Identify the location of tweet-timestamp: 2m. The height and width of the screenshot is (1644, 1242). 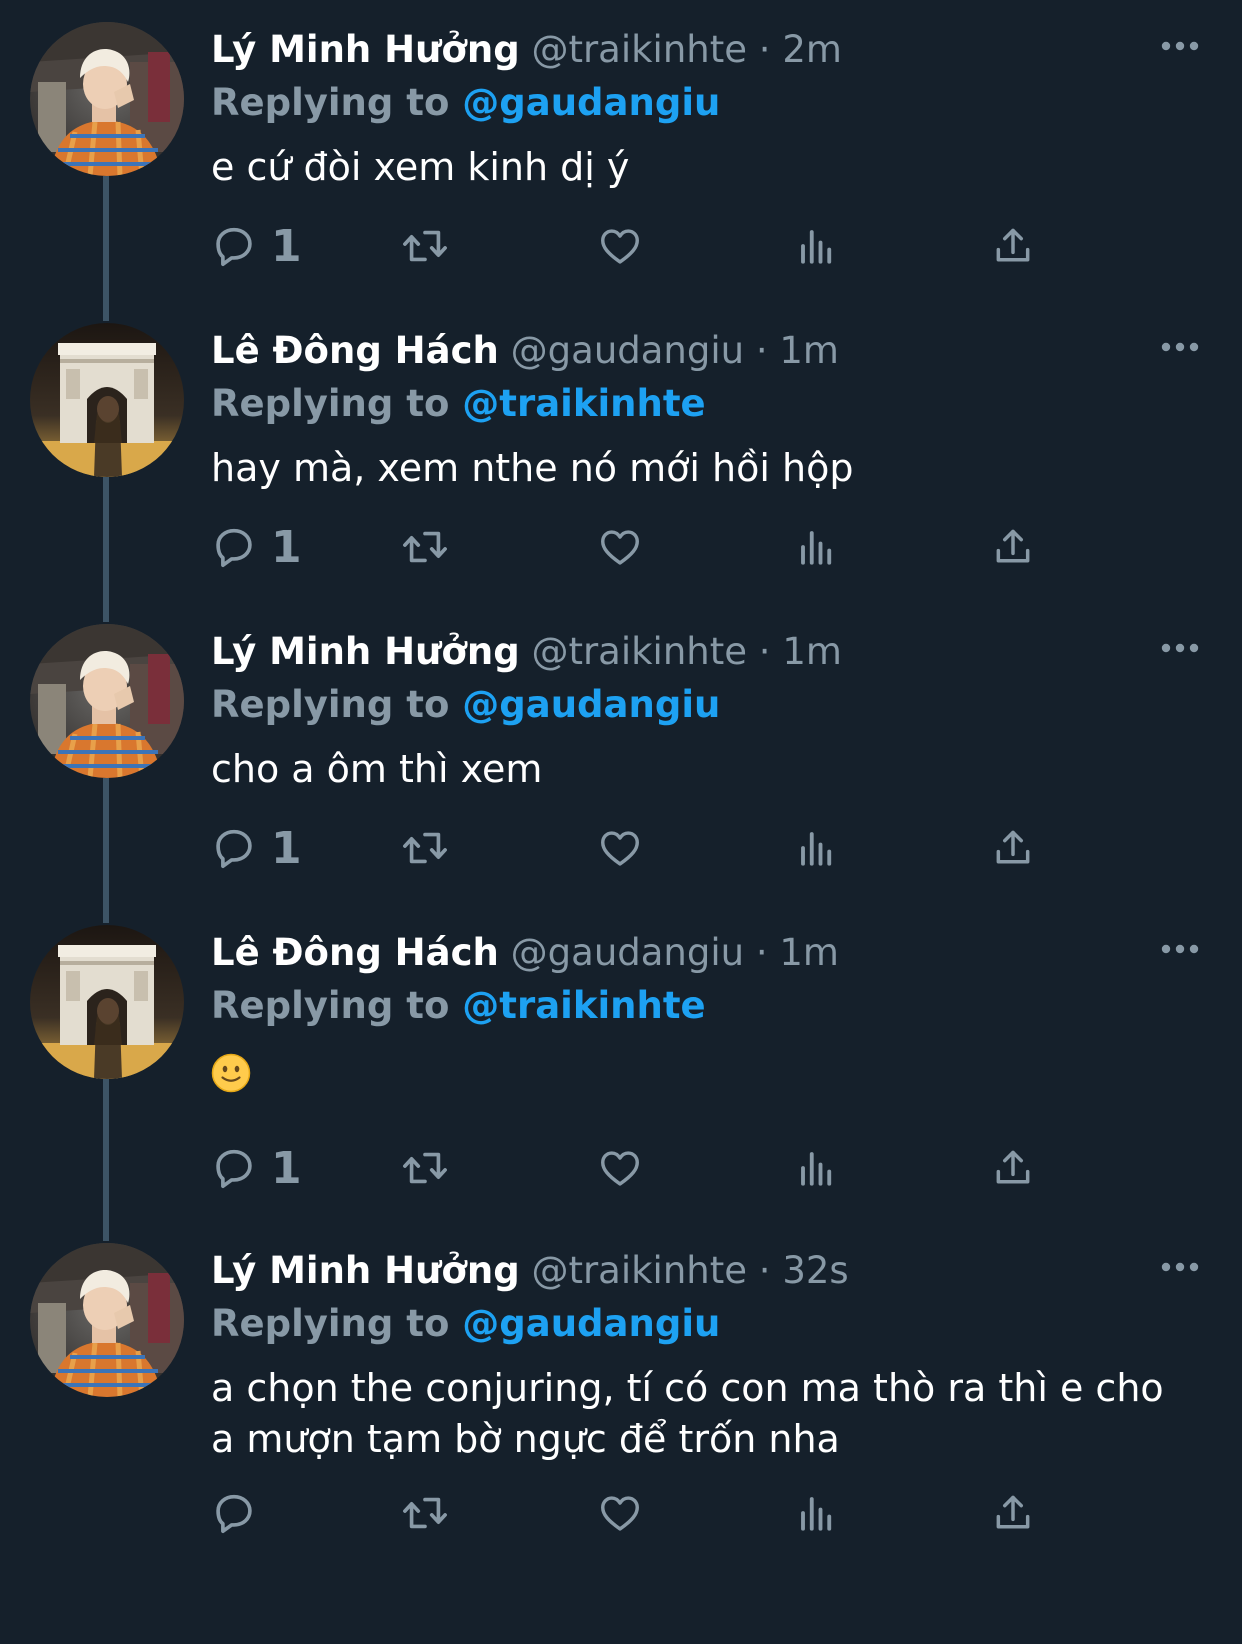
(812, 49).